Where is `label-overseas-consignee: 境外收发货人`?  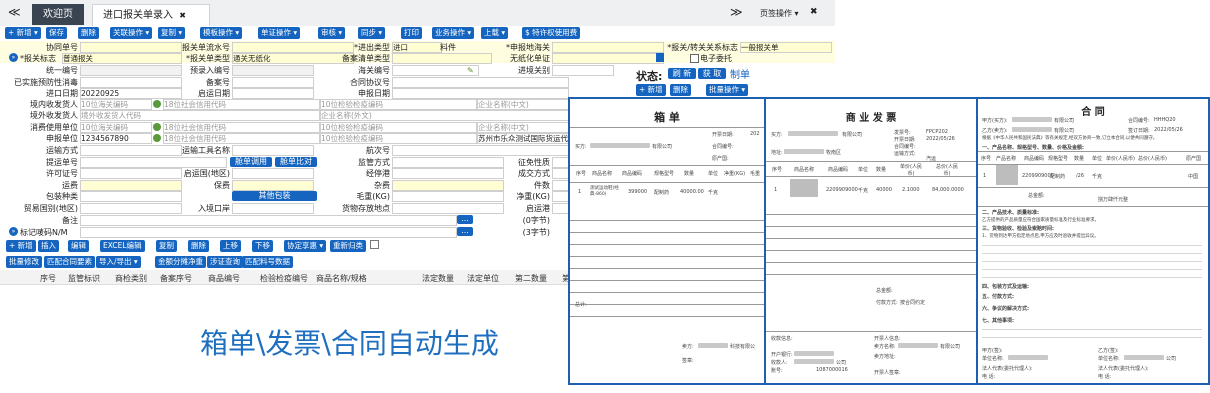
label-overseas-consignee: 境外收发货人 is located at coordinates (54, 115).